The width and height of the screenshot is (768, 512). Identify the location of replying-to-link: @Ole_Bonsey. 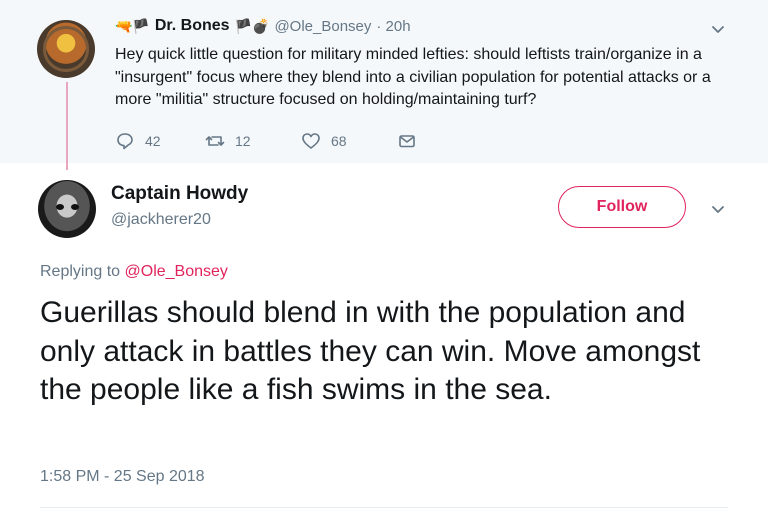
(176, 271).